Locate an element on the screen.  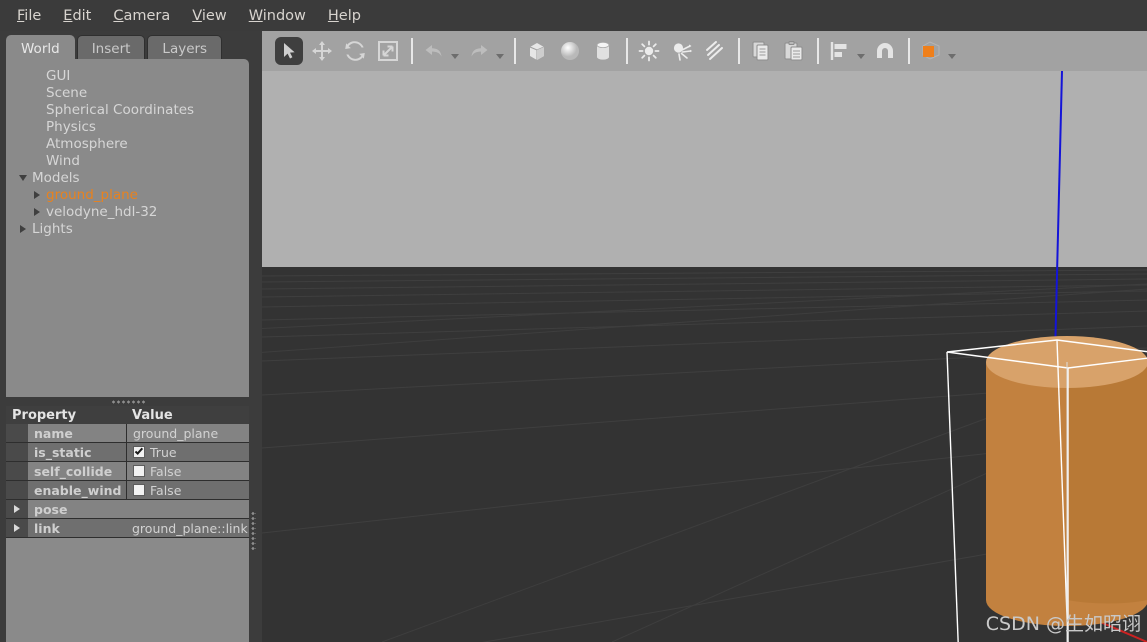
menu-edit: Edit is located at coordinates (77, 16).